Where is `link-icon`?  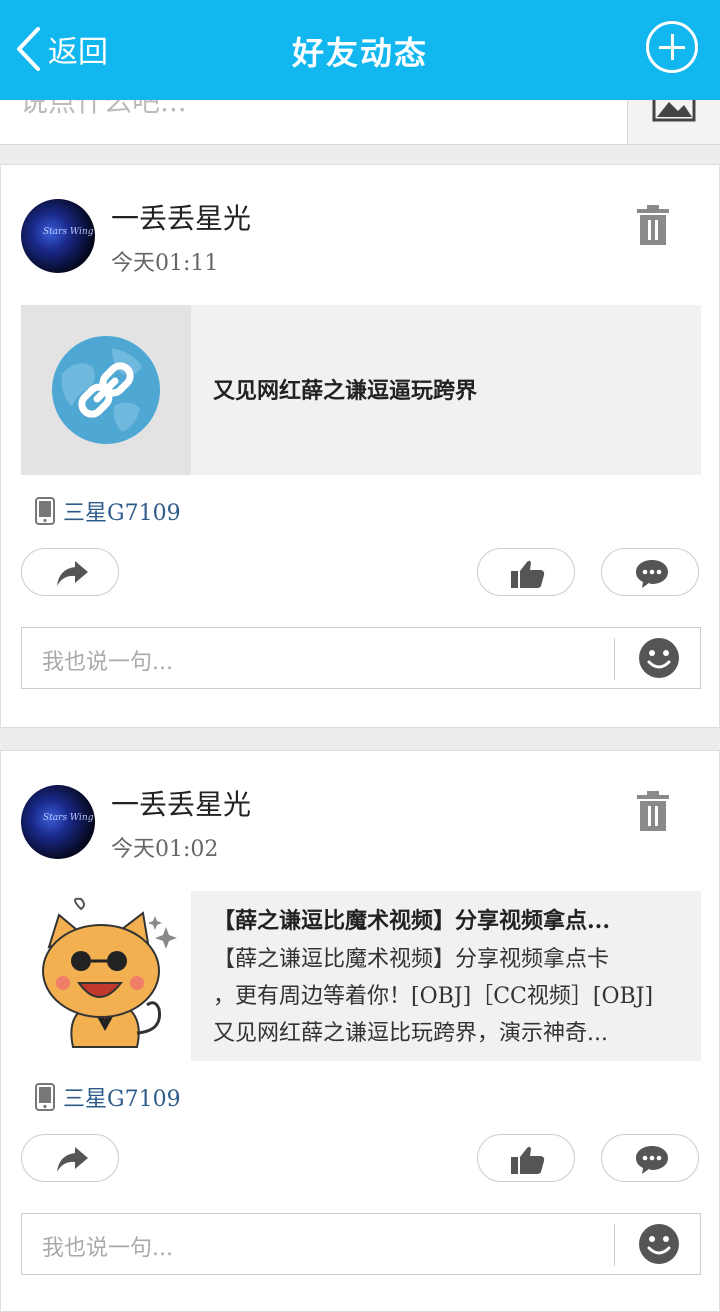
link-icon is located at coordinates (106, 390).